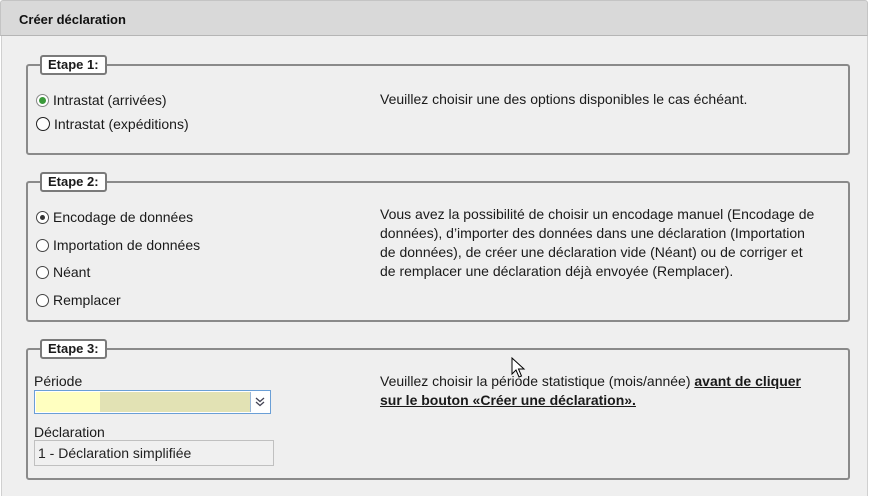 This screenshot has height=496, width=870. I want to click on period-select-value, so click(68, 402).